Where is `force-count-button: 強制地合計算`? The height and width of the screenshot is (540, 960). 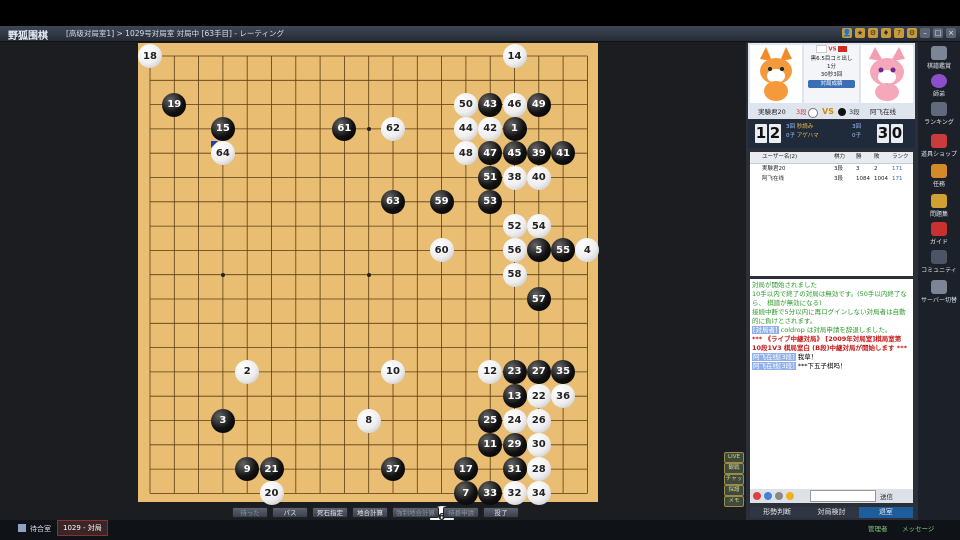
force-count-button: 強制地合計算 is located at coordinates (415, 512).